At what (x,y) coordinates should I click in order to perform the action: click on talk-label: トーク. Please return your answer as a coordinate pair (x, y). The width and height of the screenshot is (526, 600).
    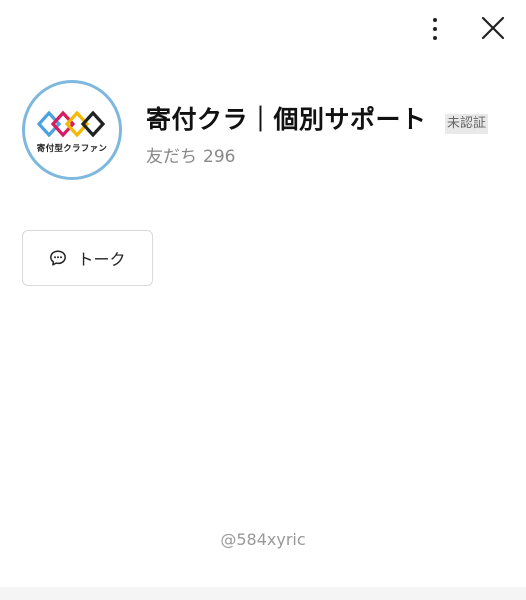
    Looking at the image, I should click on (101, 259).